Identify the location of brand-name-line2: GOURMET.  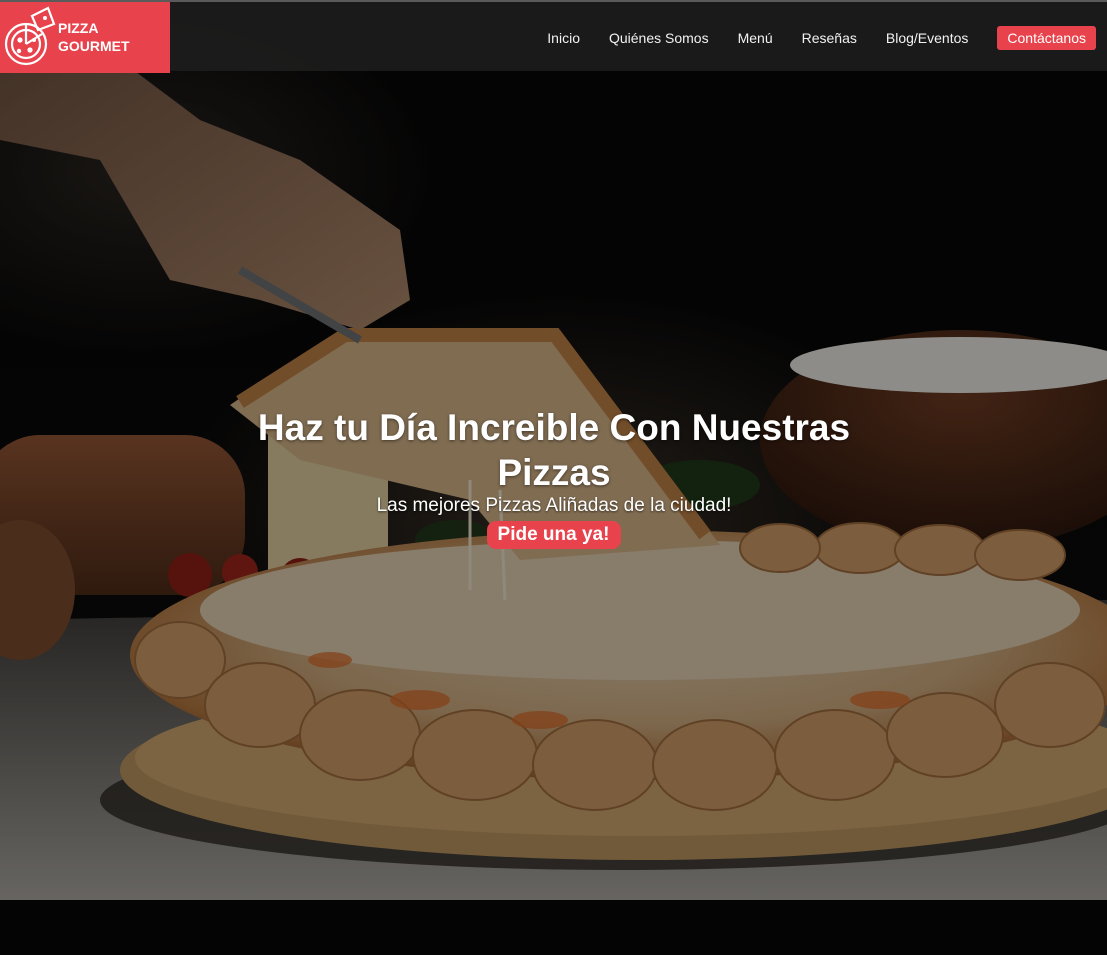
(94, 46).